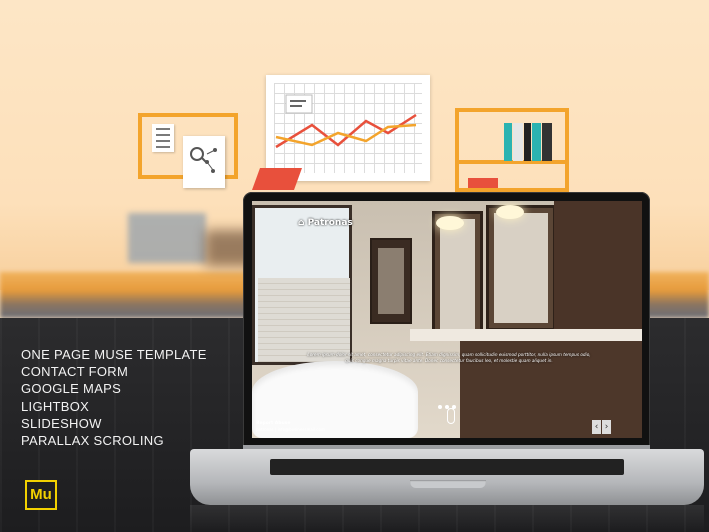 This screenshot has width=709, height=532. What do you see at coordinates (526, 335) in the screenshot?
I see `vanity-counter` at bounding box center [526, 335].